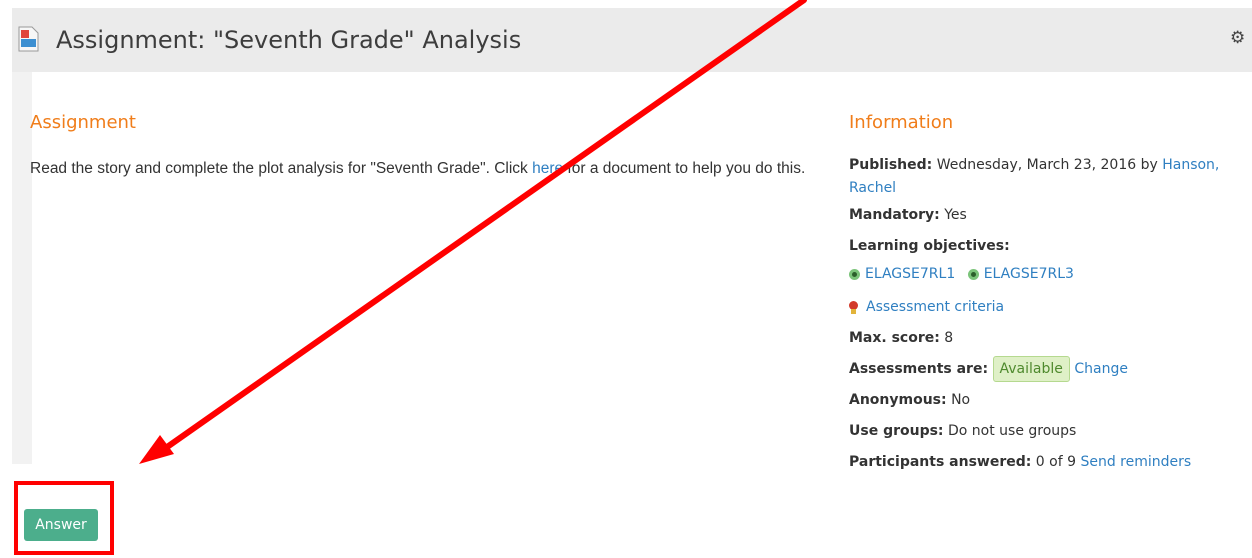 Image resolution: width=1252 pixels, height=558 pixels. Describe the element at coordinates (1031, 369) in the screenshot. I see `status-badge: Available` at that location.